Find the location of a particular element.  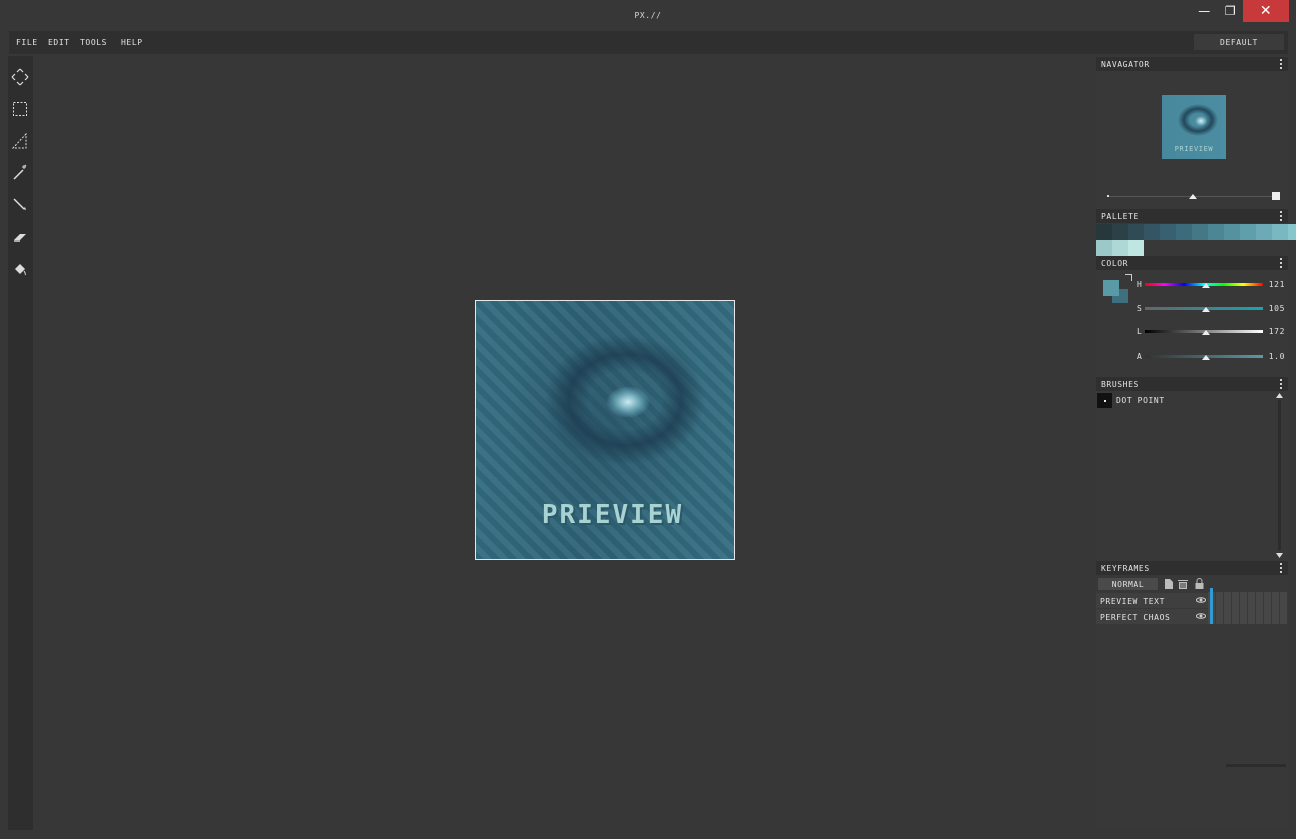

eraser-icon is located at coordinates (20, 238).